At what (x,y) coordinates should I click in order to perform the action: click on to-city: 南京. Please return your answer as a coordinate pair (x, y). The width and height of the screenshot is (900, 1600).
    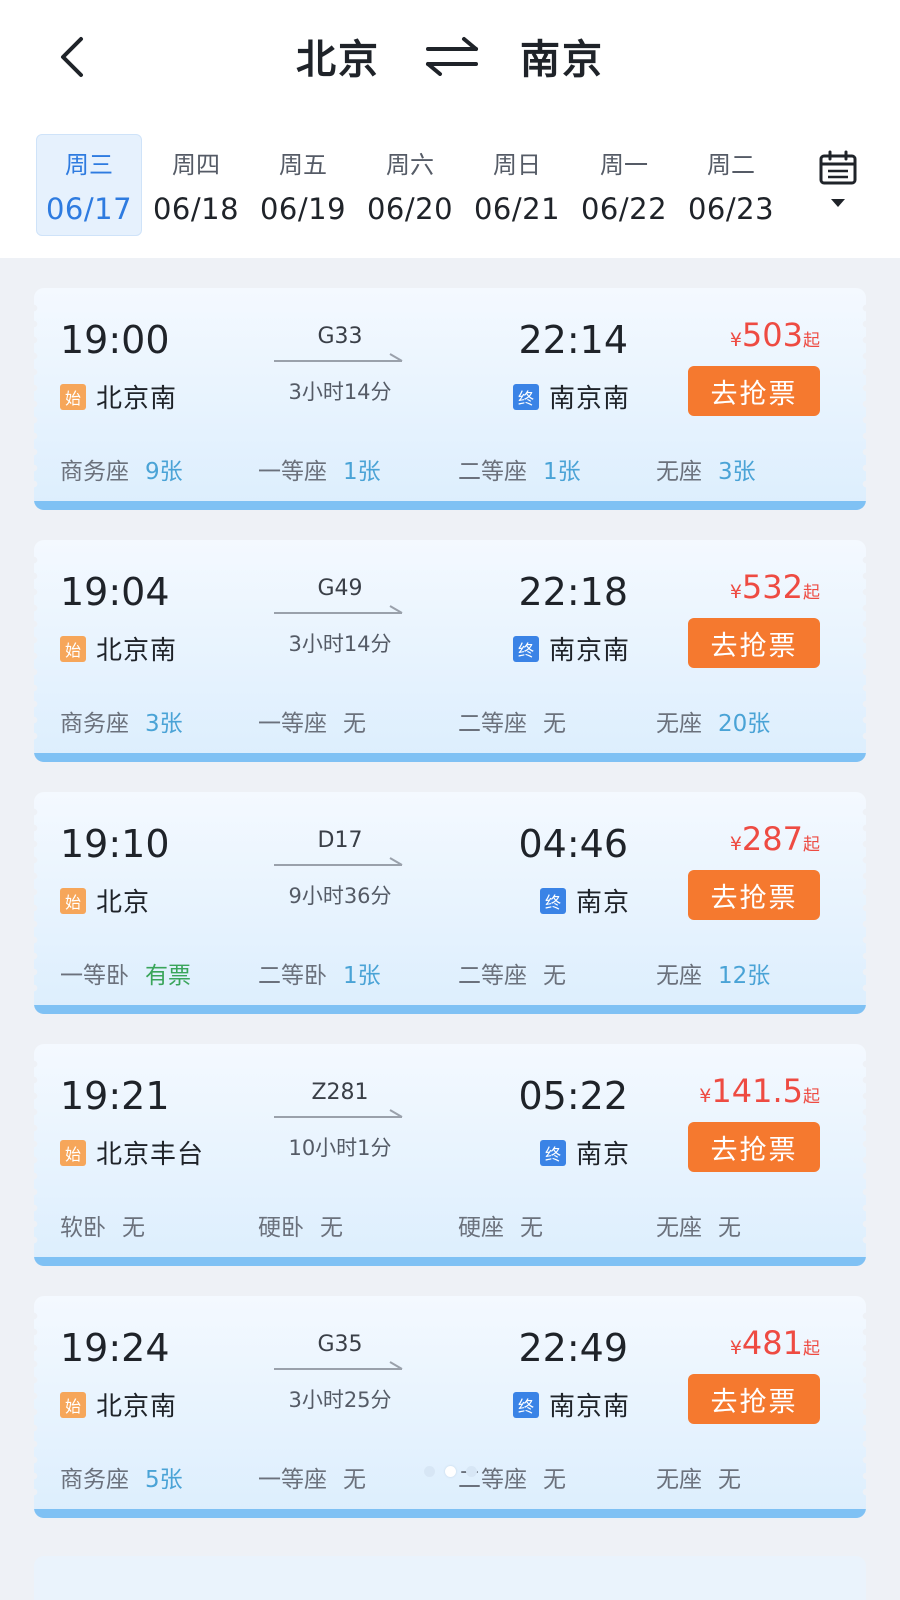
    Looking at the image, I should click on (562, 56).